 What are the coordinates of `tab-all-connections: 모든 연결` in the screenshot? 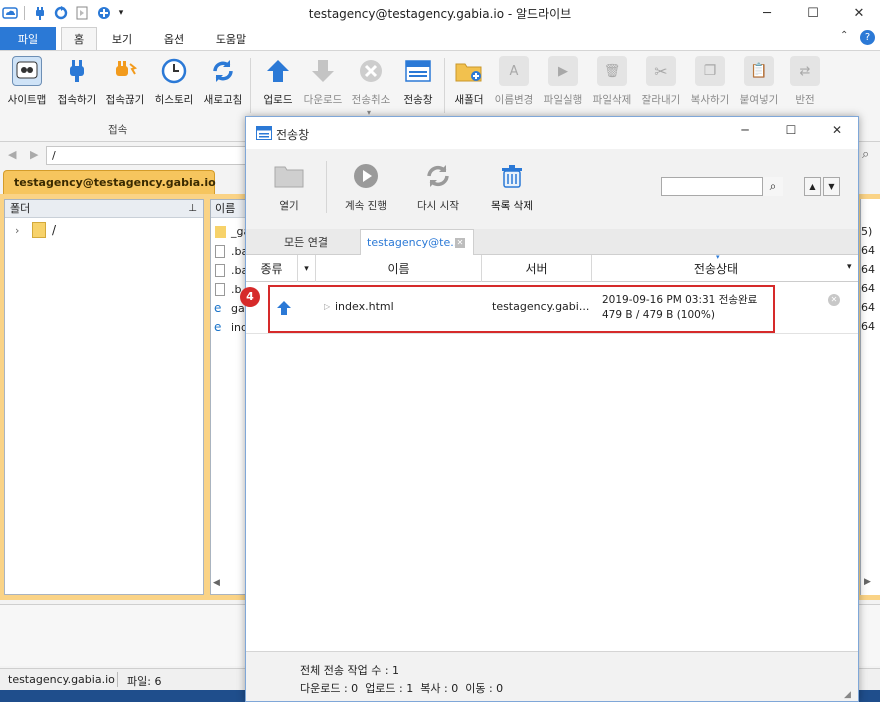 It's located at (306, 242).